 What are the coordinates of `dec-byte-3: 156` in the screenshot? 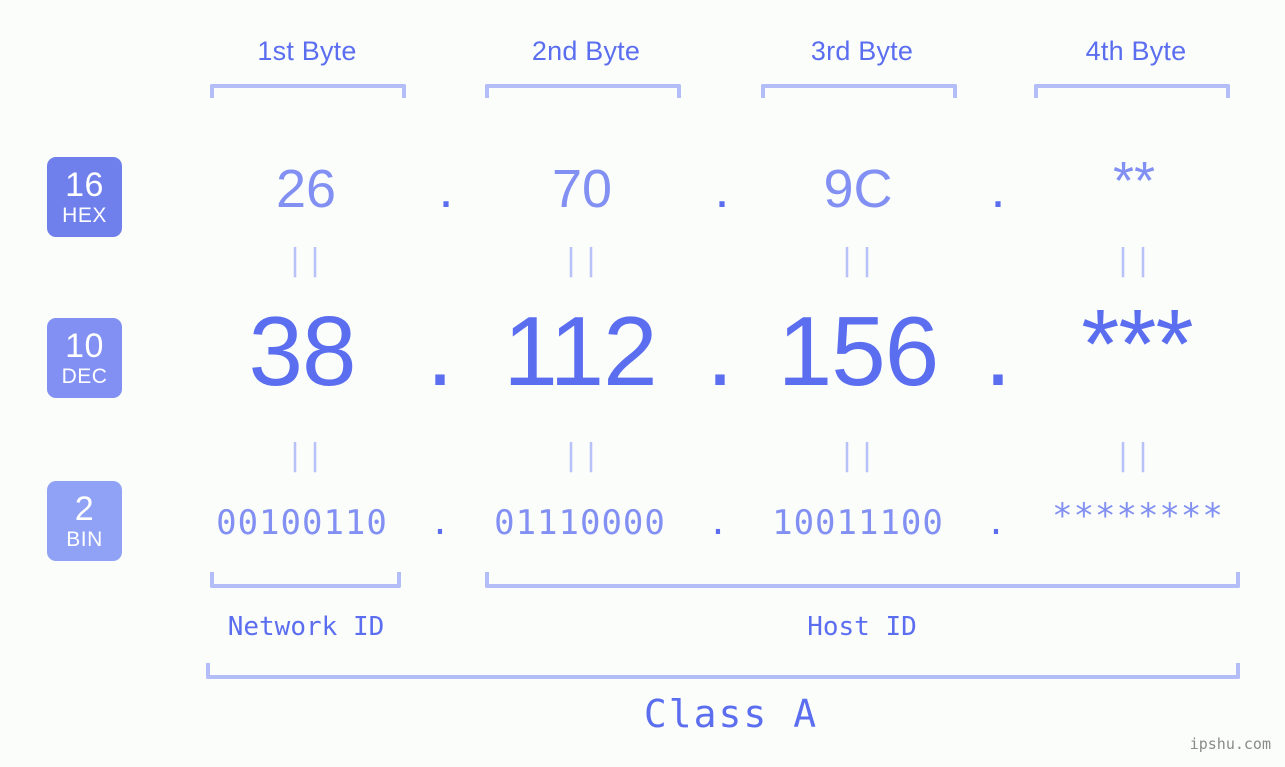 It's located at (858, 351).